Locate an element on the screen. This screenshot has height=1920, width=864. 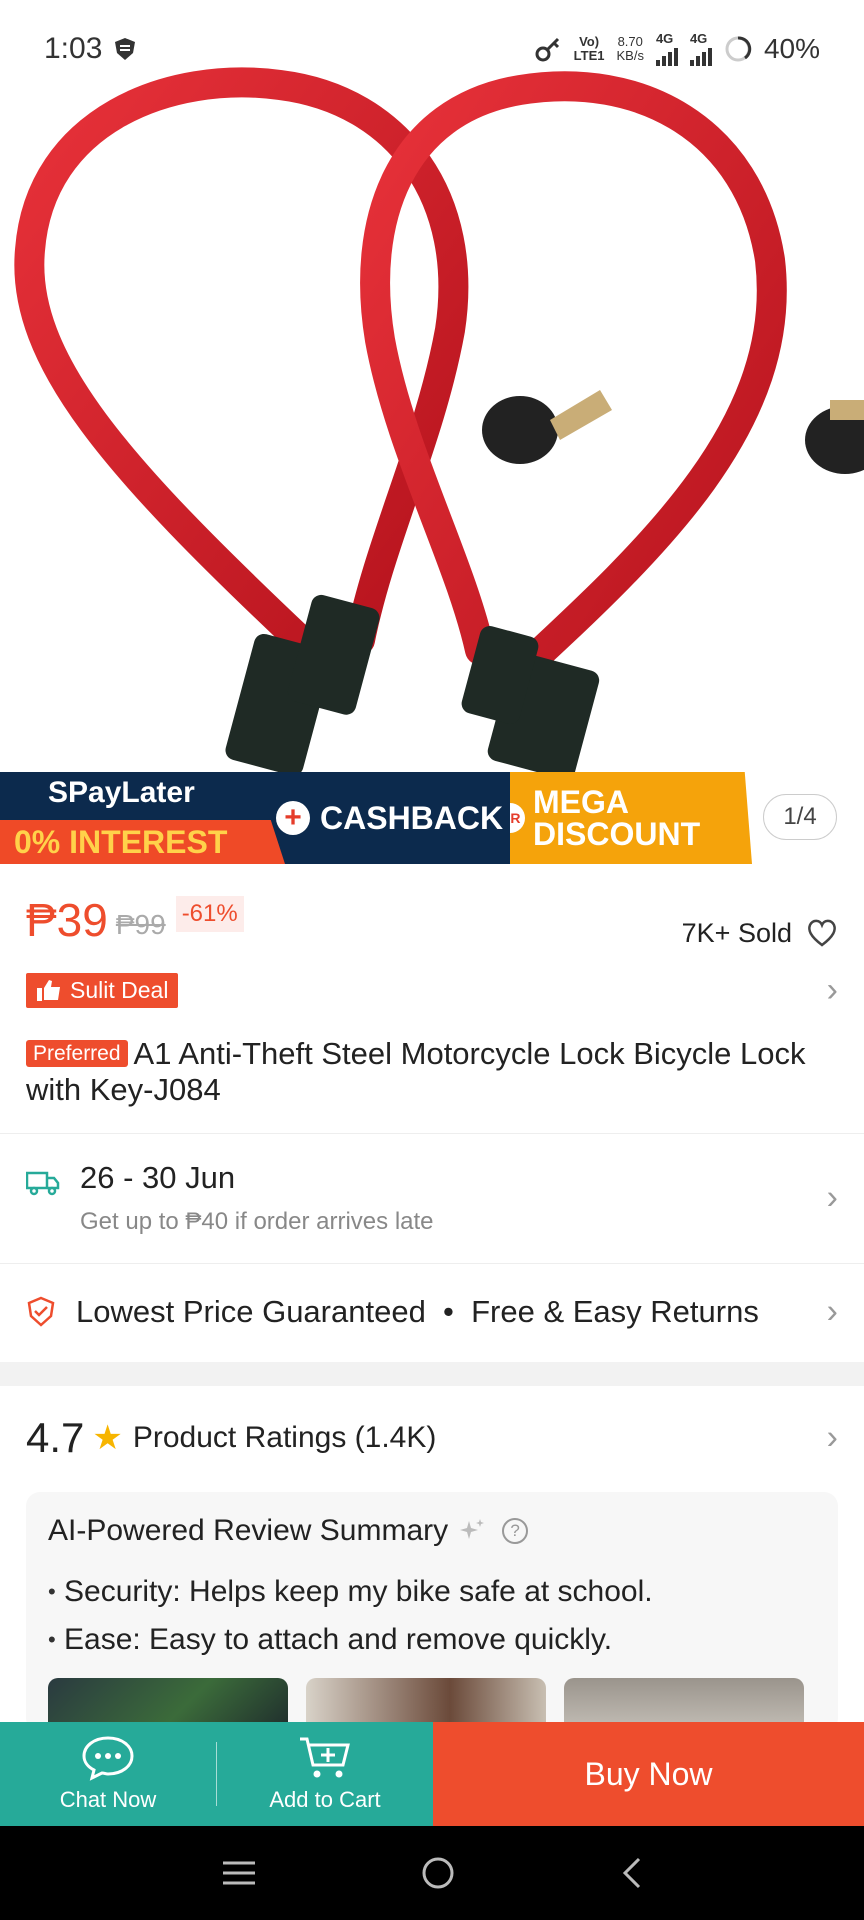
system-nav-bar is located at coordinates (432, 1873).